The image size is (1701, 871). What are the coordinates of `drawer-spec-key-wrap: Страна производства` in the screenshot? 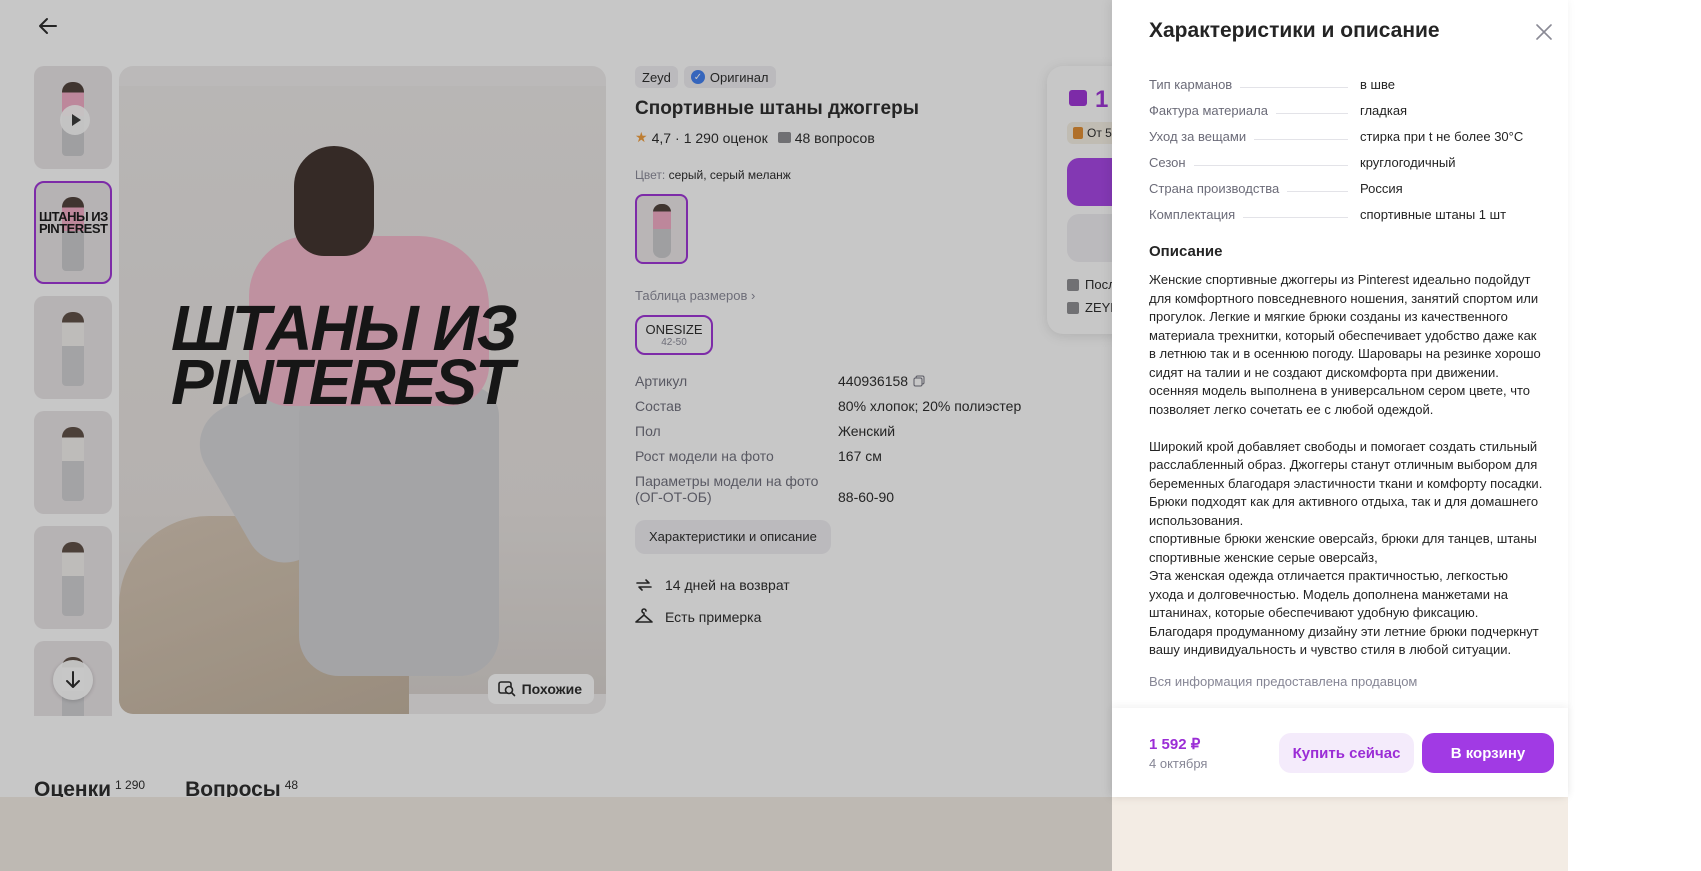 It's located at (1254, 188).